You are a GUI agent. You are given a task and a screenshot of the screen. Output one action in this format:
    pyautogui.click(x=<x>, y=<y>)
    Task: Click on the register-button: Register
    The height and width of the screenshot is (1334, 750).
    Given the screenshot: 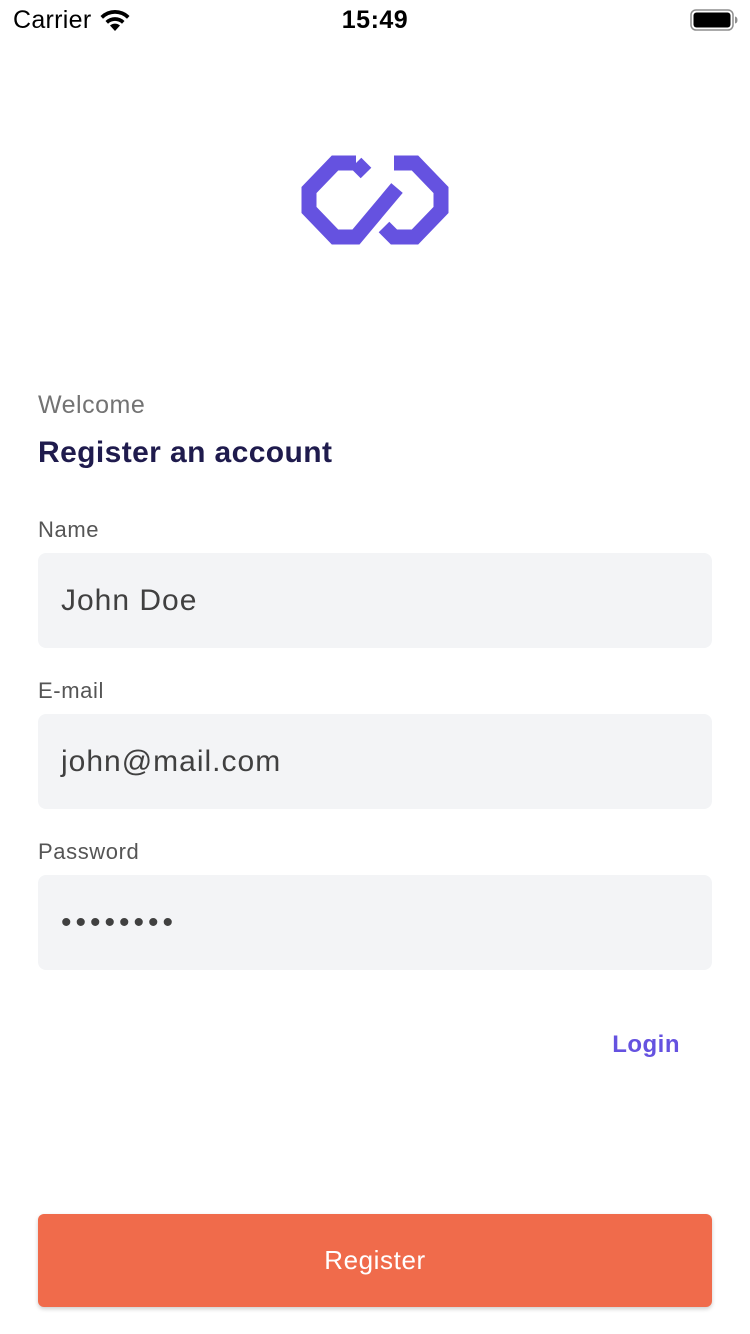 What is the action you would take?
    pyautogui.click(x=375, y=1260)
    